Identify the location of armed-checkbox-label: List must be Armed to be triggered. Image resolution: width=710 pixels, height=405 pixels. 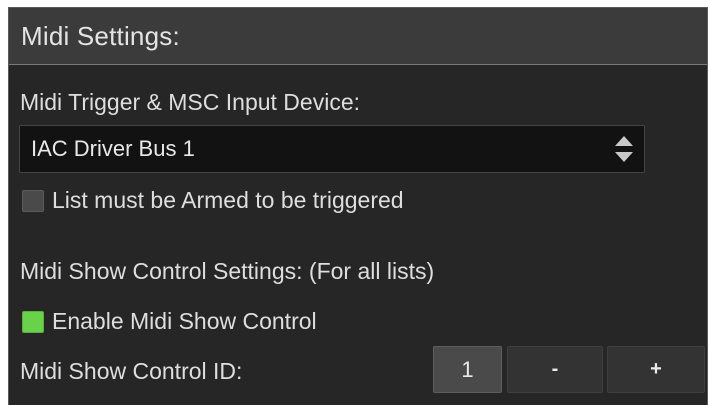
(228, 200).